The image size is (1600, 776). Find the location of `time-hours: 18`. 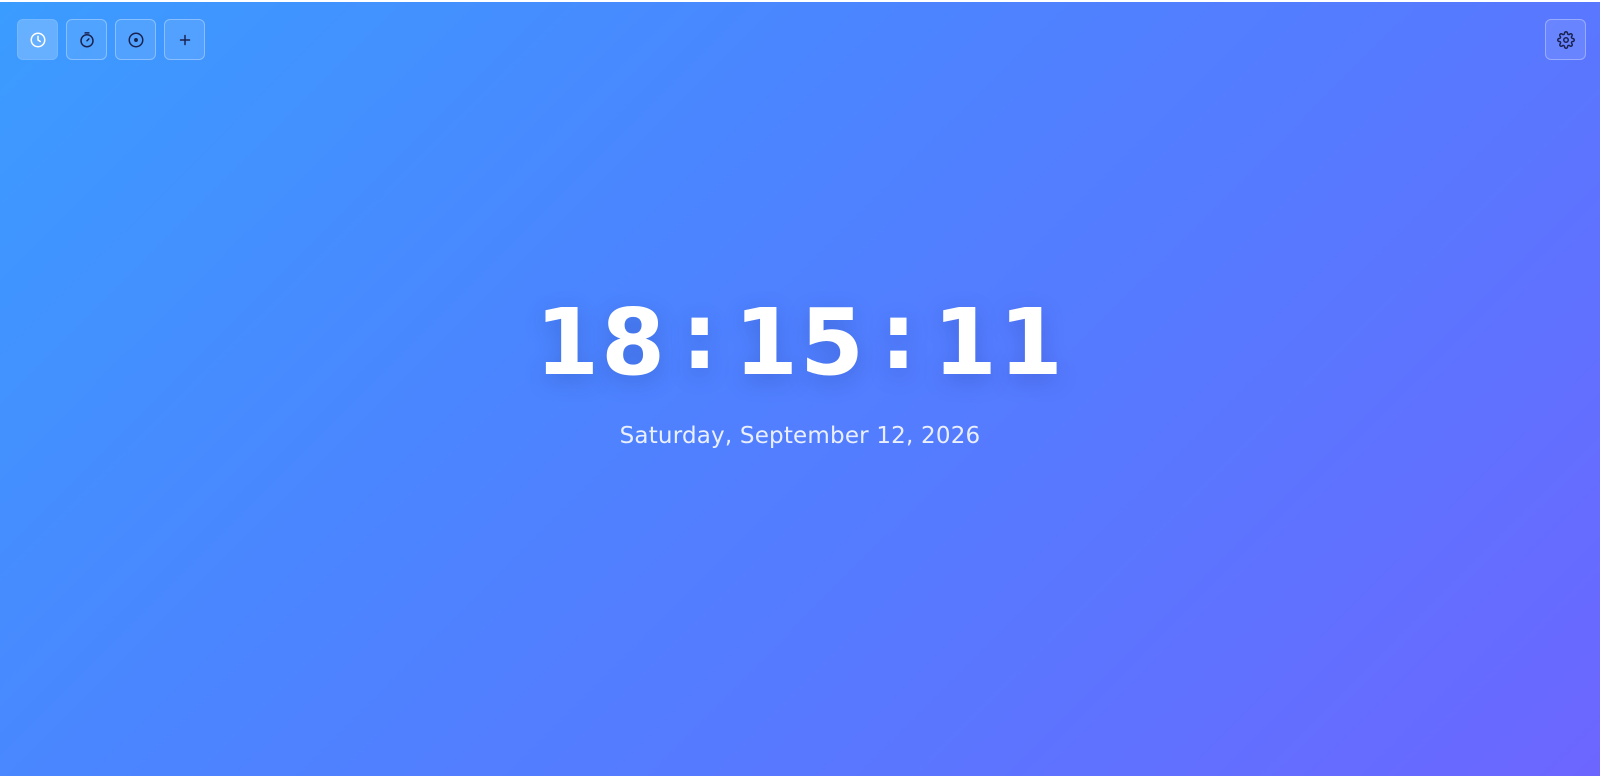

time-hours: 18 is located at coordinates (601, 342).